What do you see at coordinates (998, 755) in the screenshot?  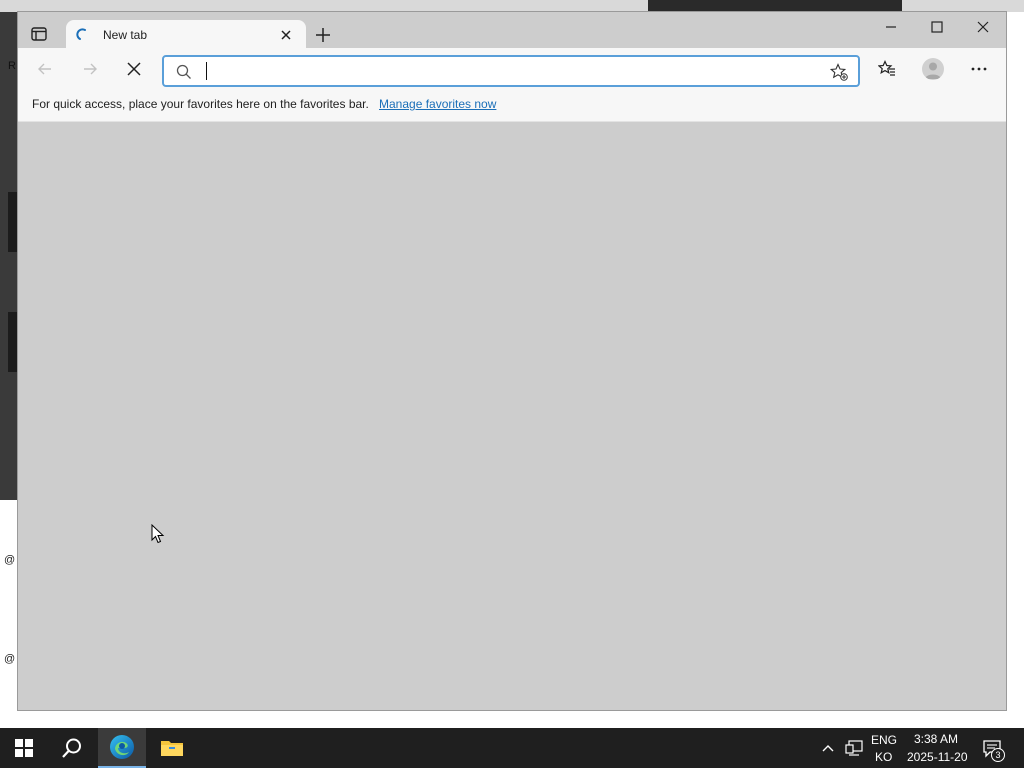 I see `notification-count-badge: 3` at bounding box center [998, 755].